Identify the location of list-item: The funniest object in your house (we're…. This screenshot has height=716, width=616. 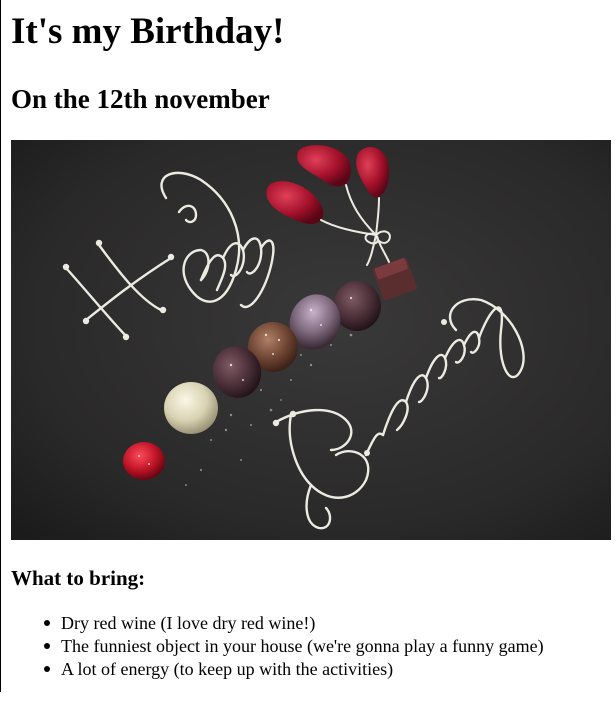
(326, 646).